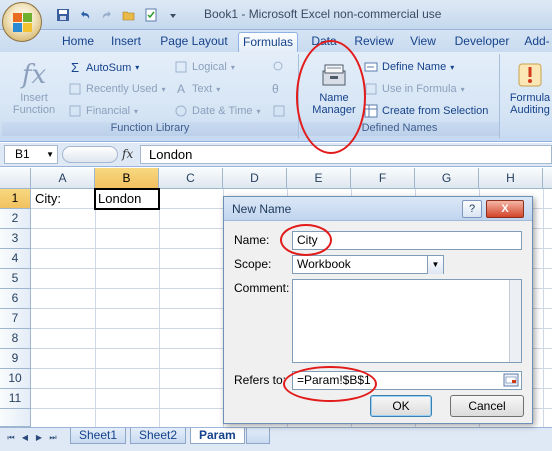 The height and width of the screenshot is (451, 552). Describe the element at coordinates (15, 259) in the screenshot. I see `row-header-4: 4` at that location.